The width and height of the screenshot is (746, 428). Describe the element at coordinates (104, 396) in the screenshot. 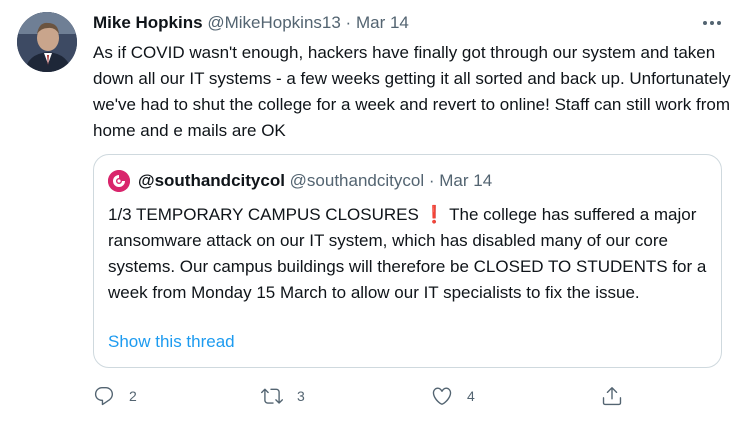

I see `reply-icon` at that location.